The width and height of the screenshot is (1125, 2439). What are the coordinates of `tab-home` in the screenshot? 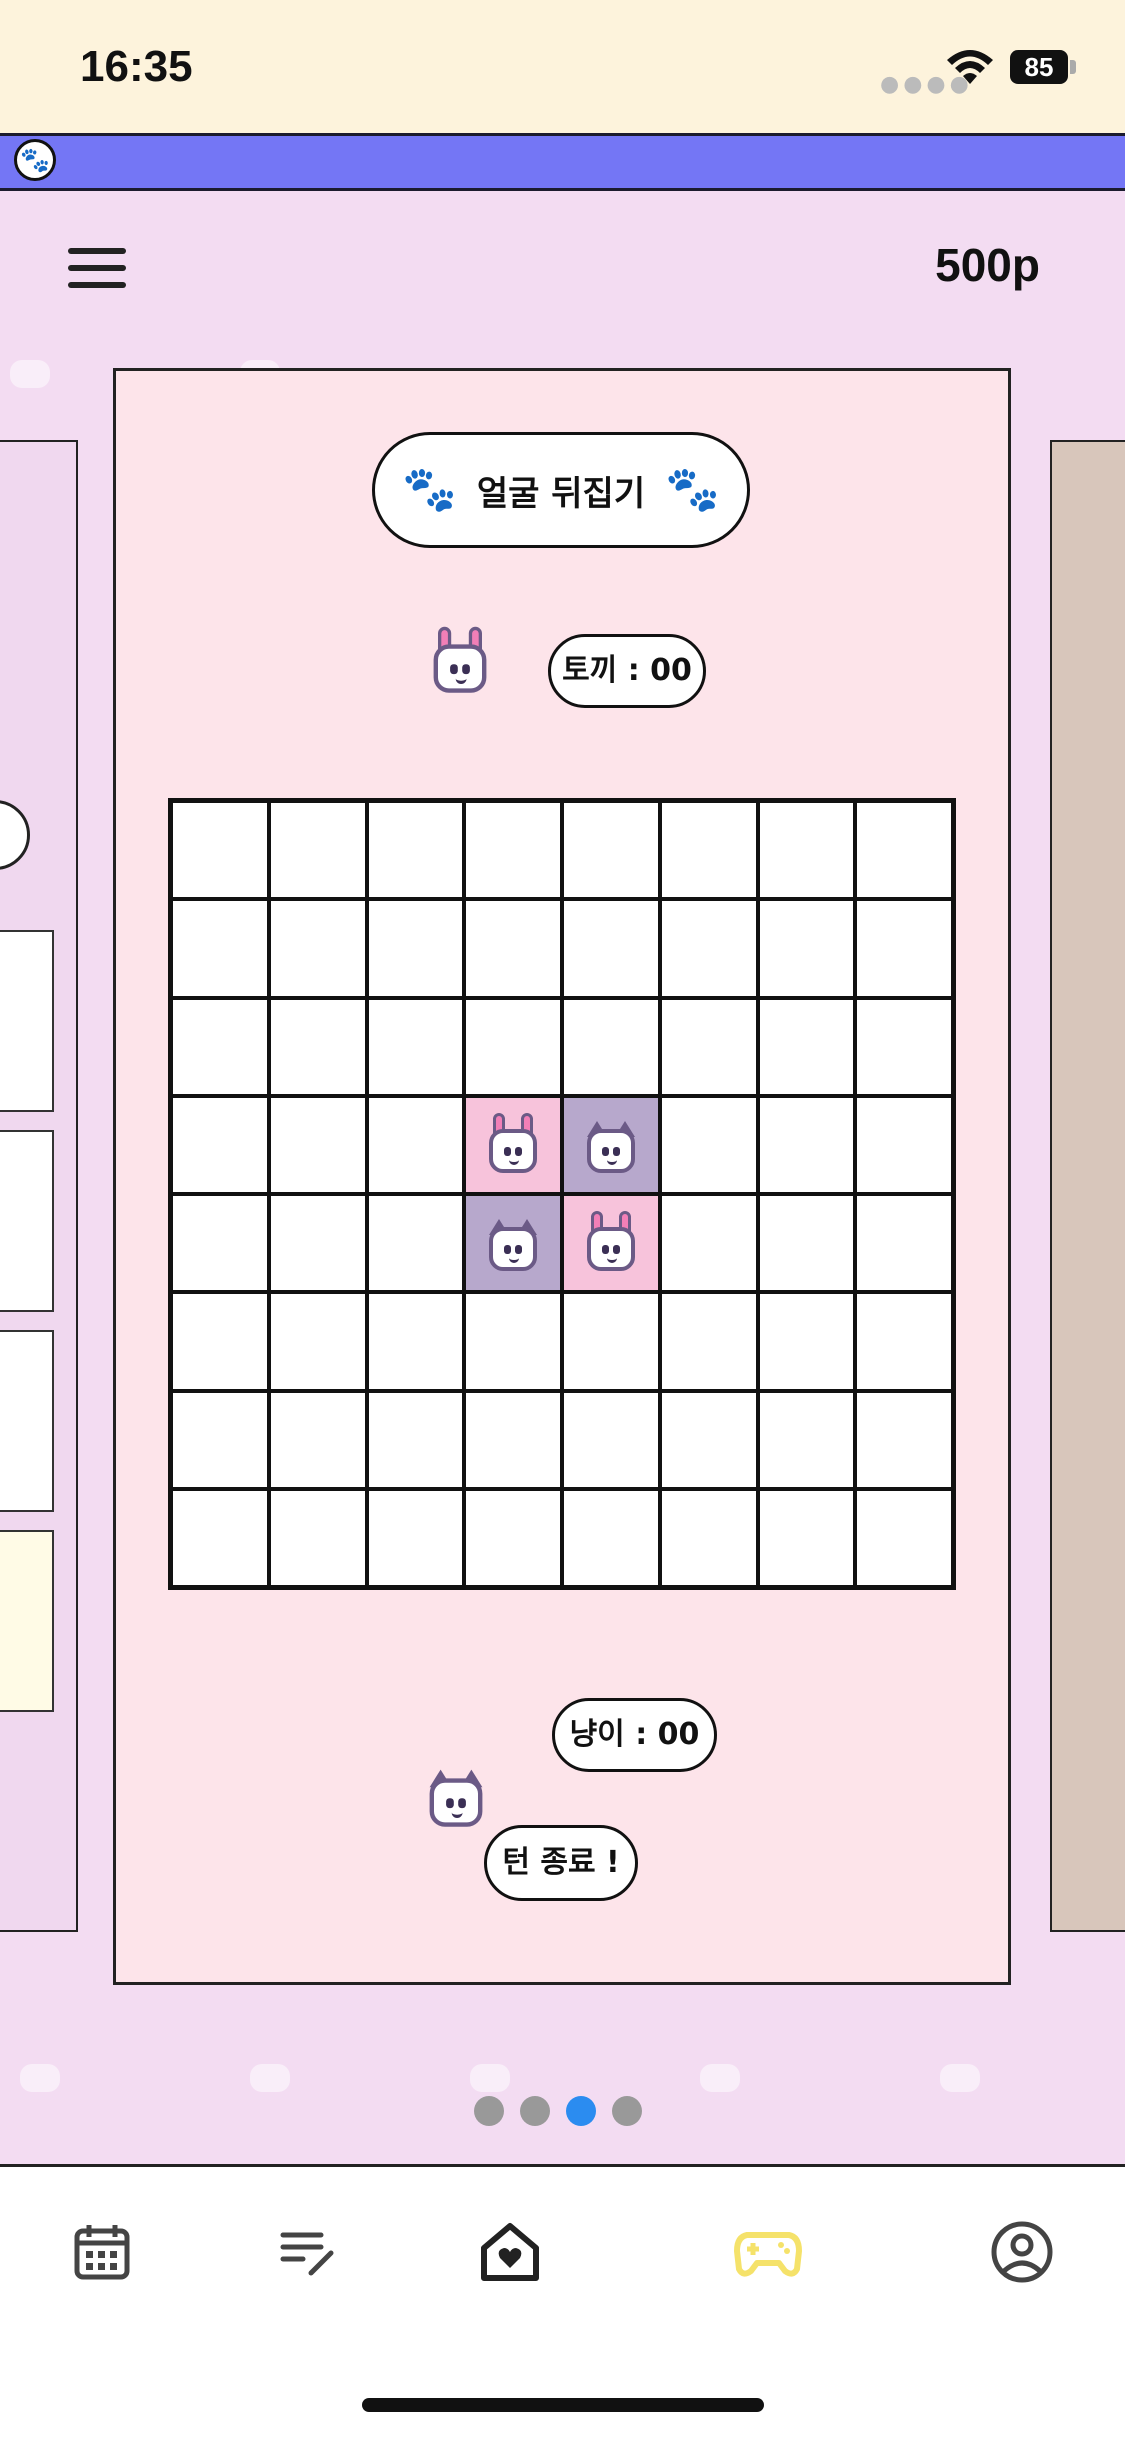 It's located at (510, 2252).